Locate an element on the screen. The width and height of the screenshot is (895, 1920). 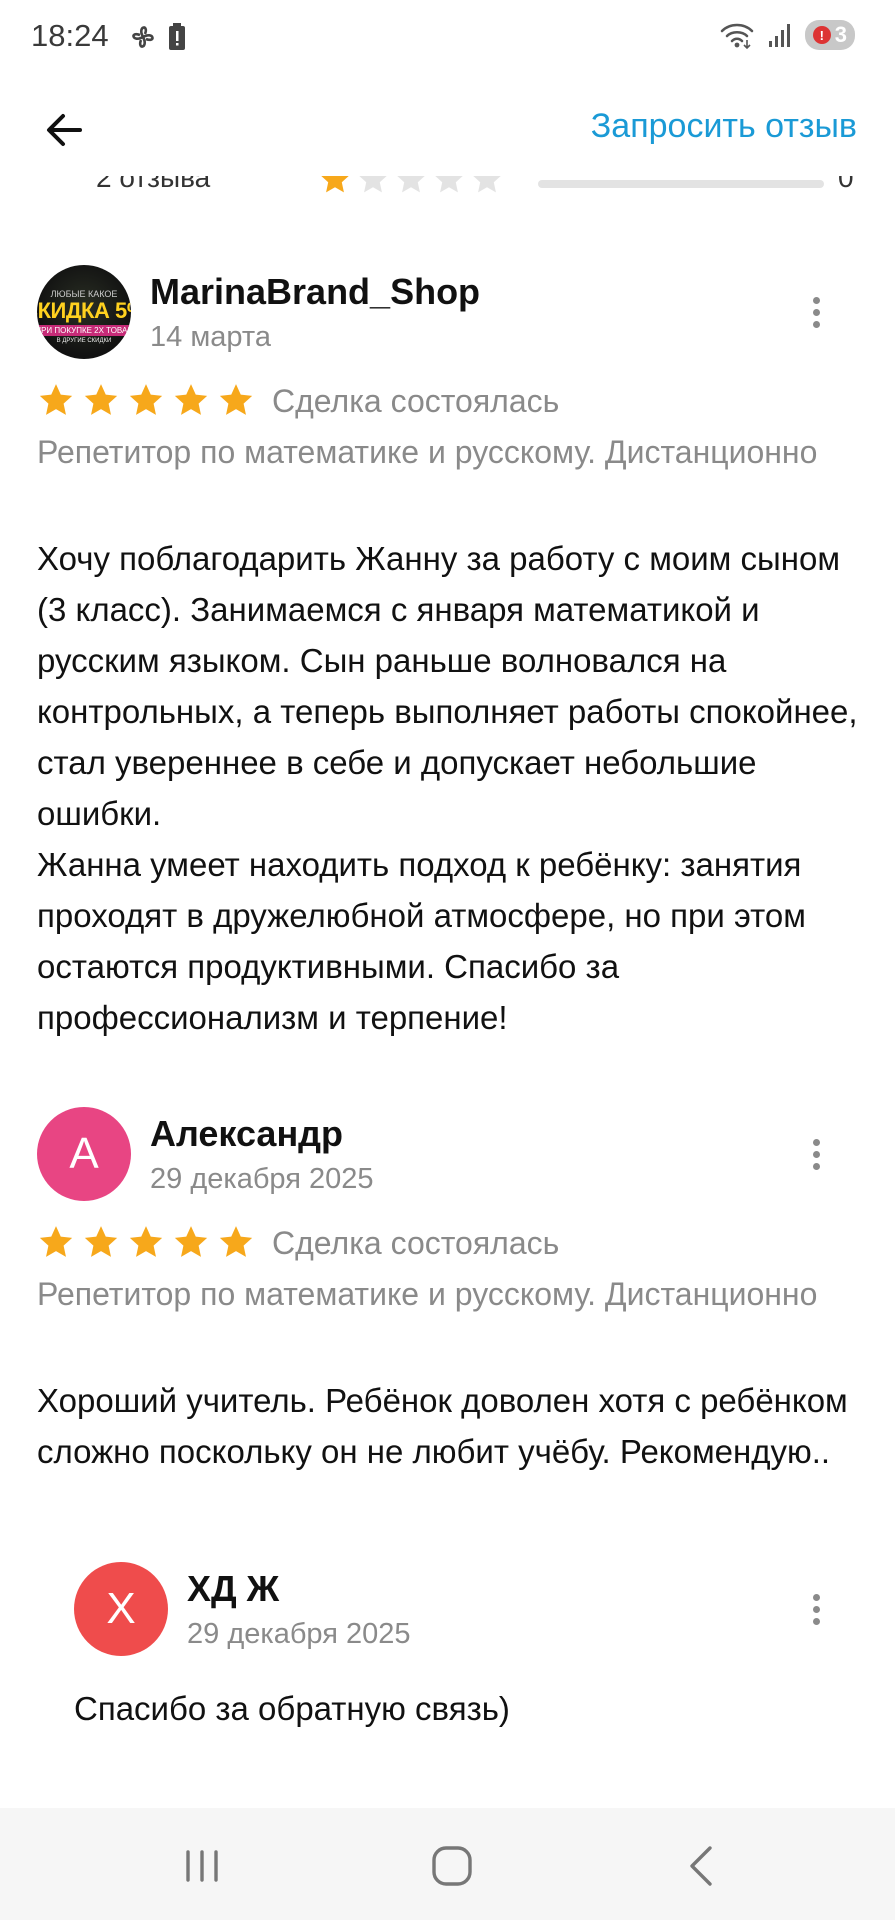
rating-summary-row: 2 отзыва 0 is located at coordinates (447, 196).